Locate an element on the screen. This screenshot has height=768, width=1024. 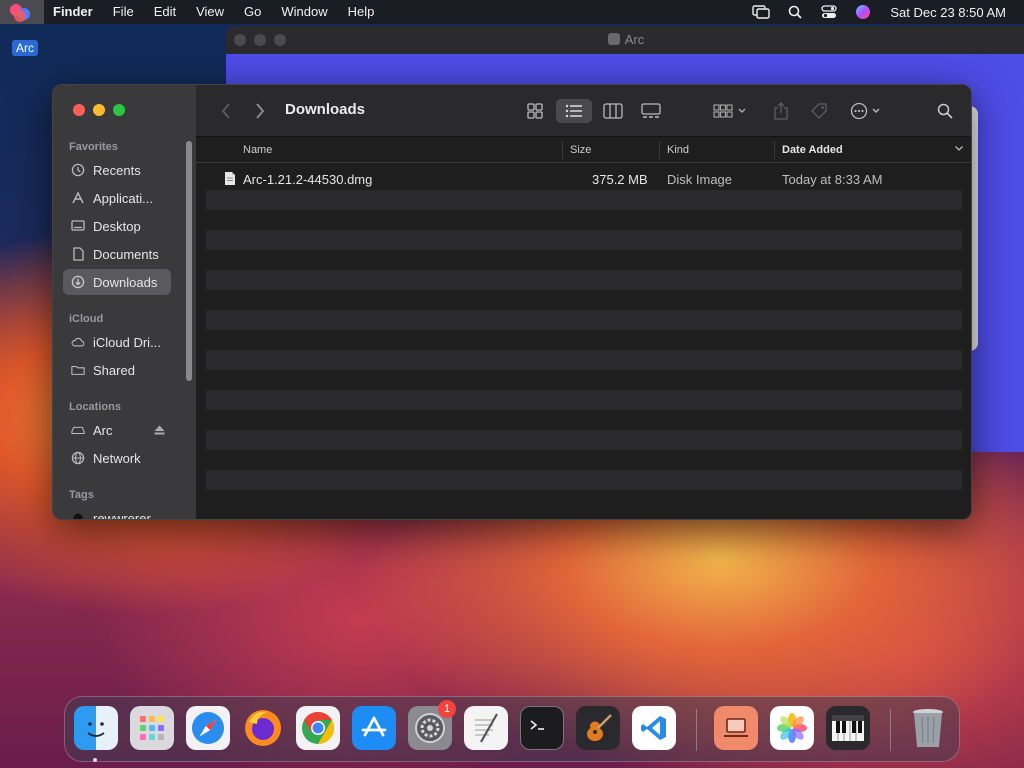
arc-app-icon is located at coordinates (22, 12).